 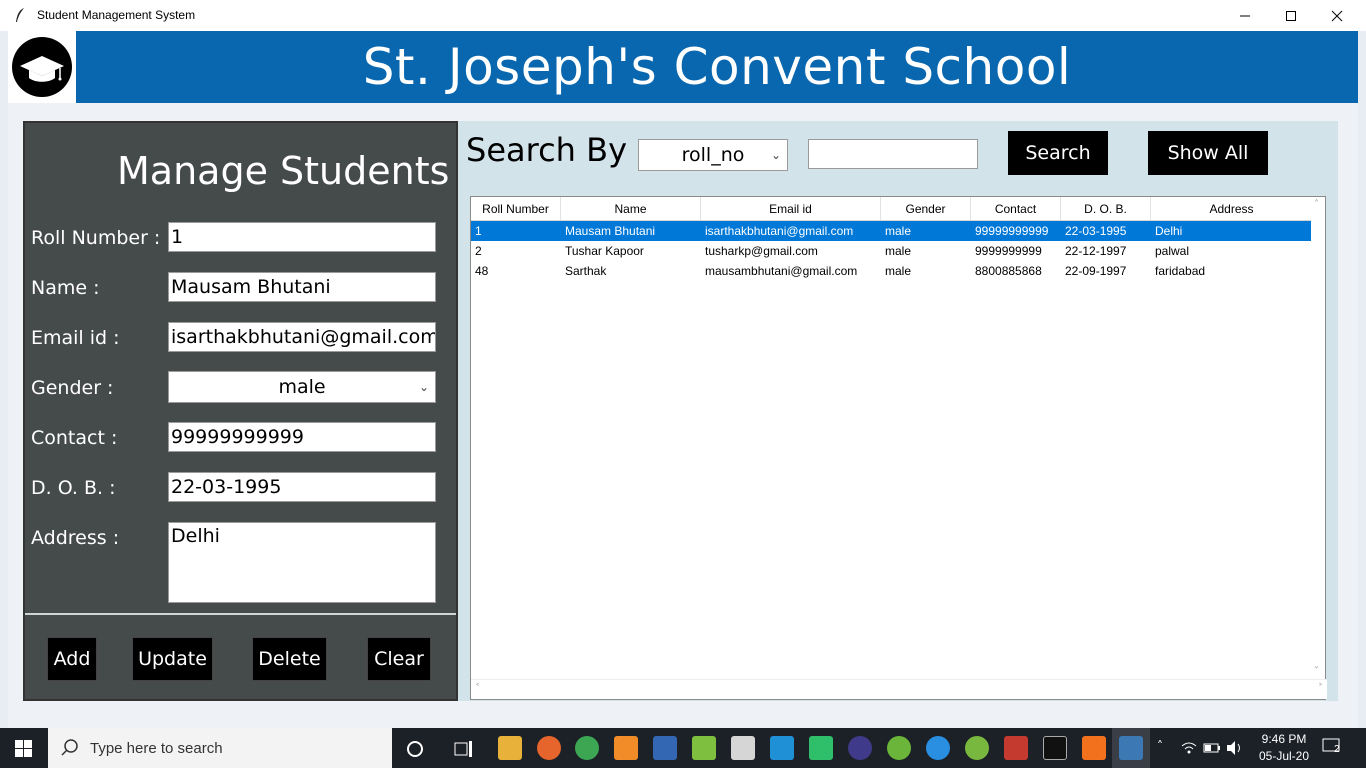 I want to click on maximize-button, so click(x=1291, y=15).